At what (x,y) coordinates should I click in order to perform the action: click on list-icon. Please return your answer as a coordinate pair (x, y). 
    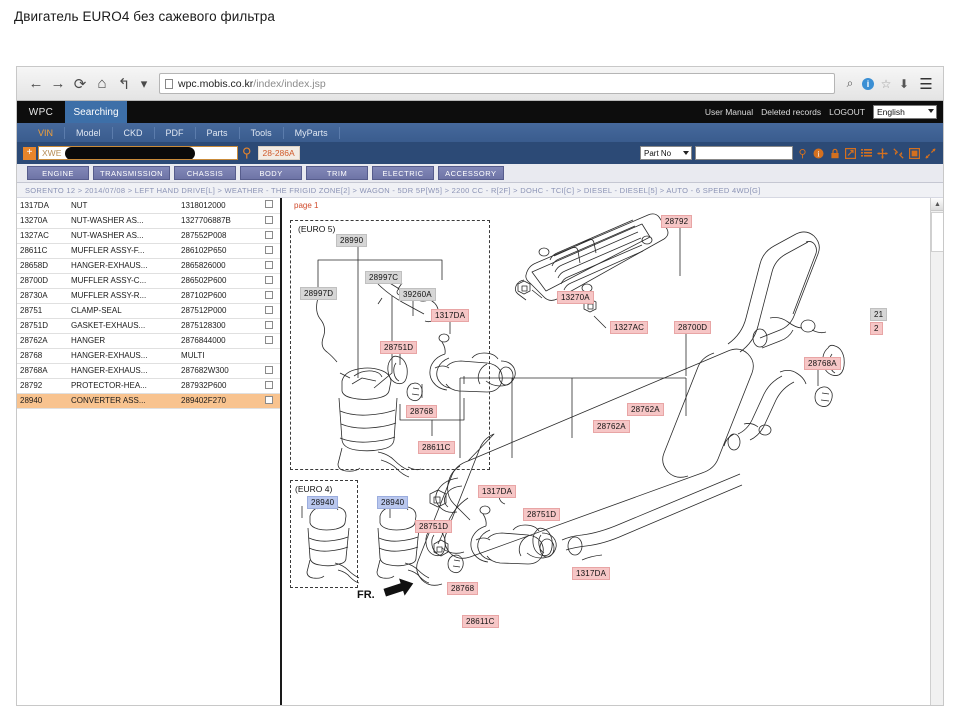
    Looking at the image, I should click on (866, 153).